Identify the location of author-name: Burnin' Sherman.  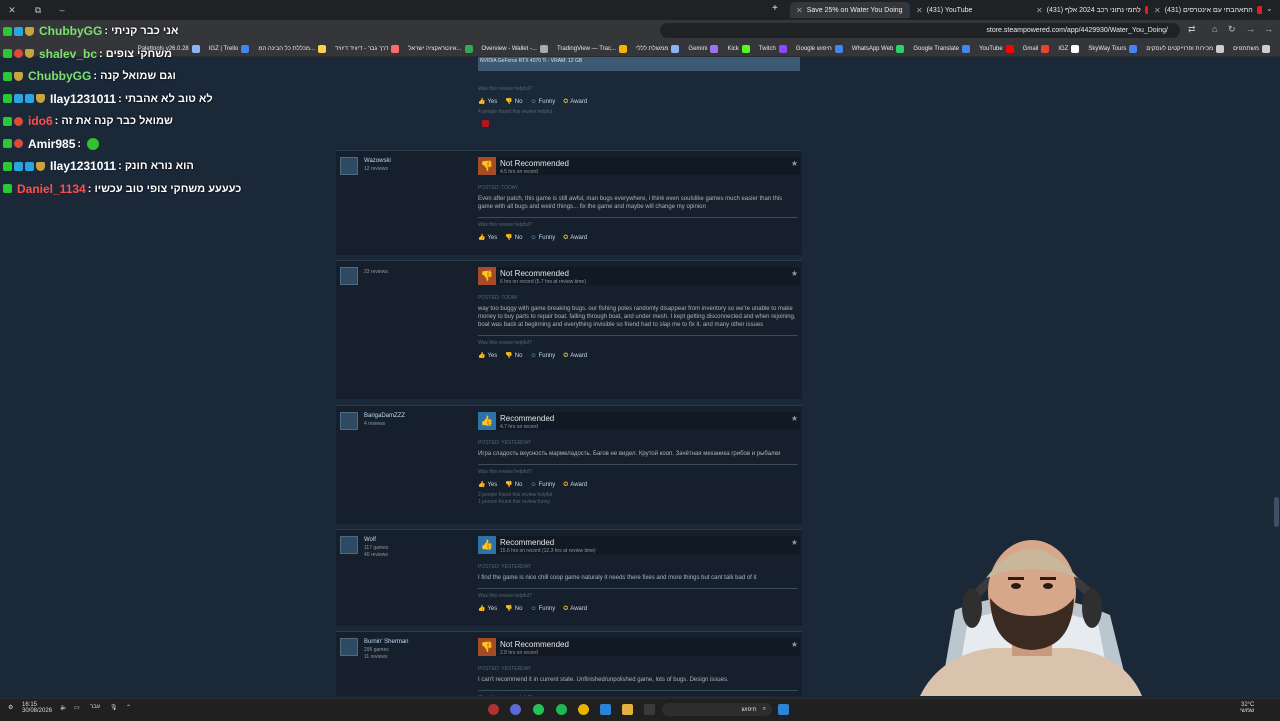
(386, 642).